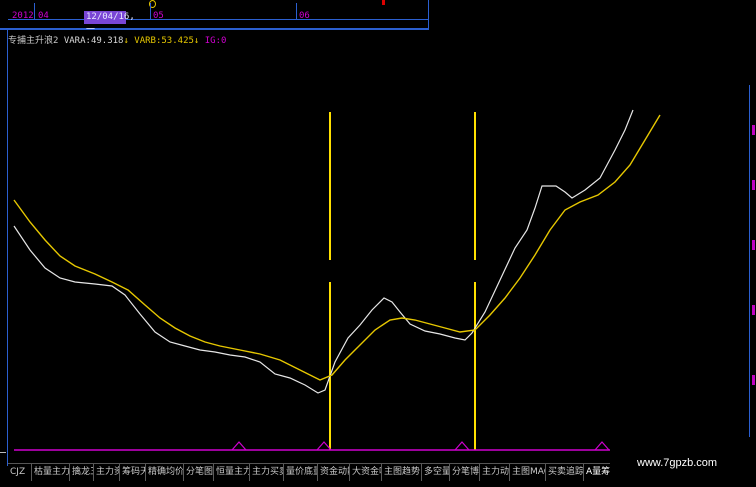 Image resolution: width=756 pixels, height=487 pixels. I want to click on watermark: www.7gpzb.com, so click(677, 463).